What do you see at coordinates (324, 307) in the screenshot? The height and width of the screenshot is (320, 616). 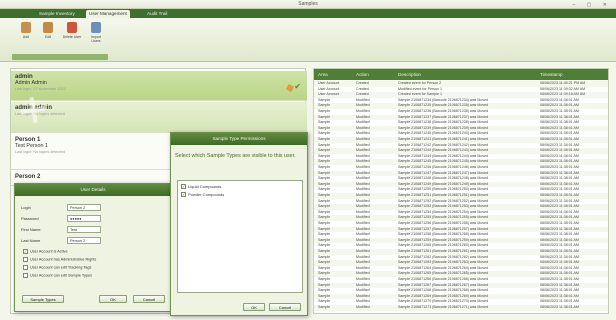 I see `cell-area: Sample` at bounding box center [324, 307].